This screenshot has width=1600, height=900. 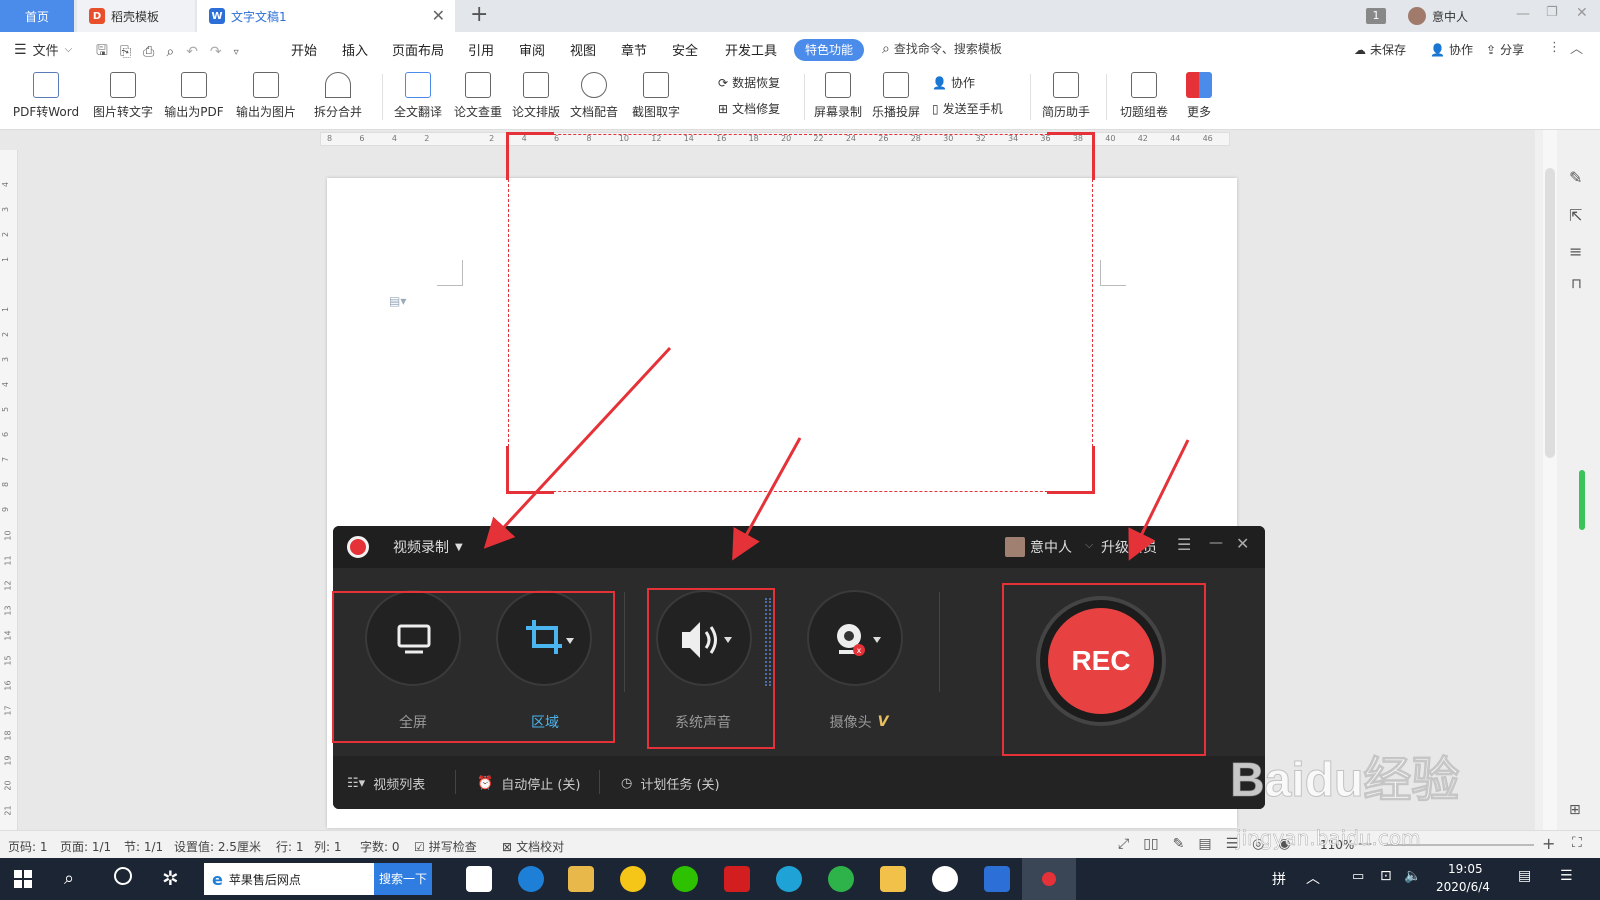 I want to click on penguin-app-icon, so click(x=945, y=879).